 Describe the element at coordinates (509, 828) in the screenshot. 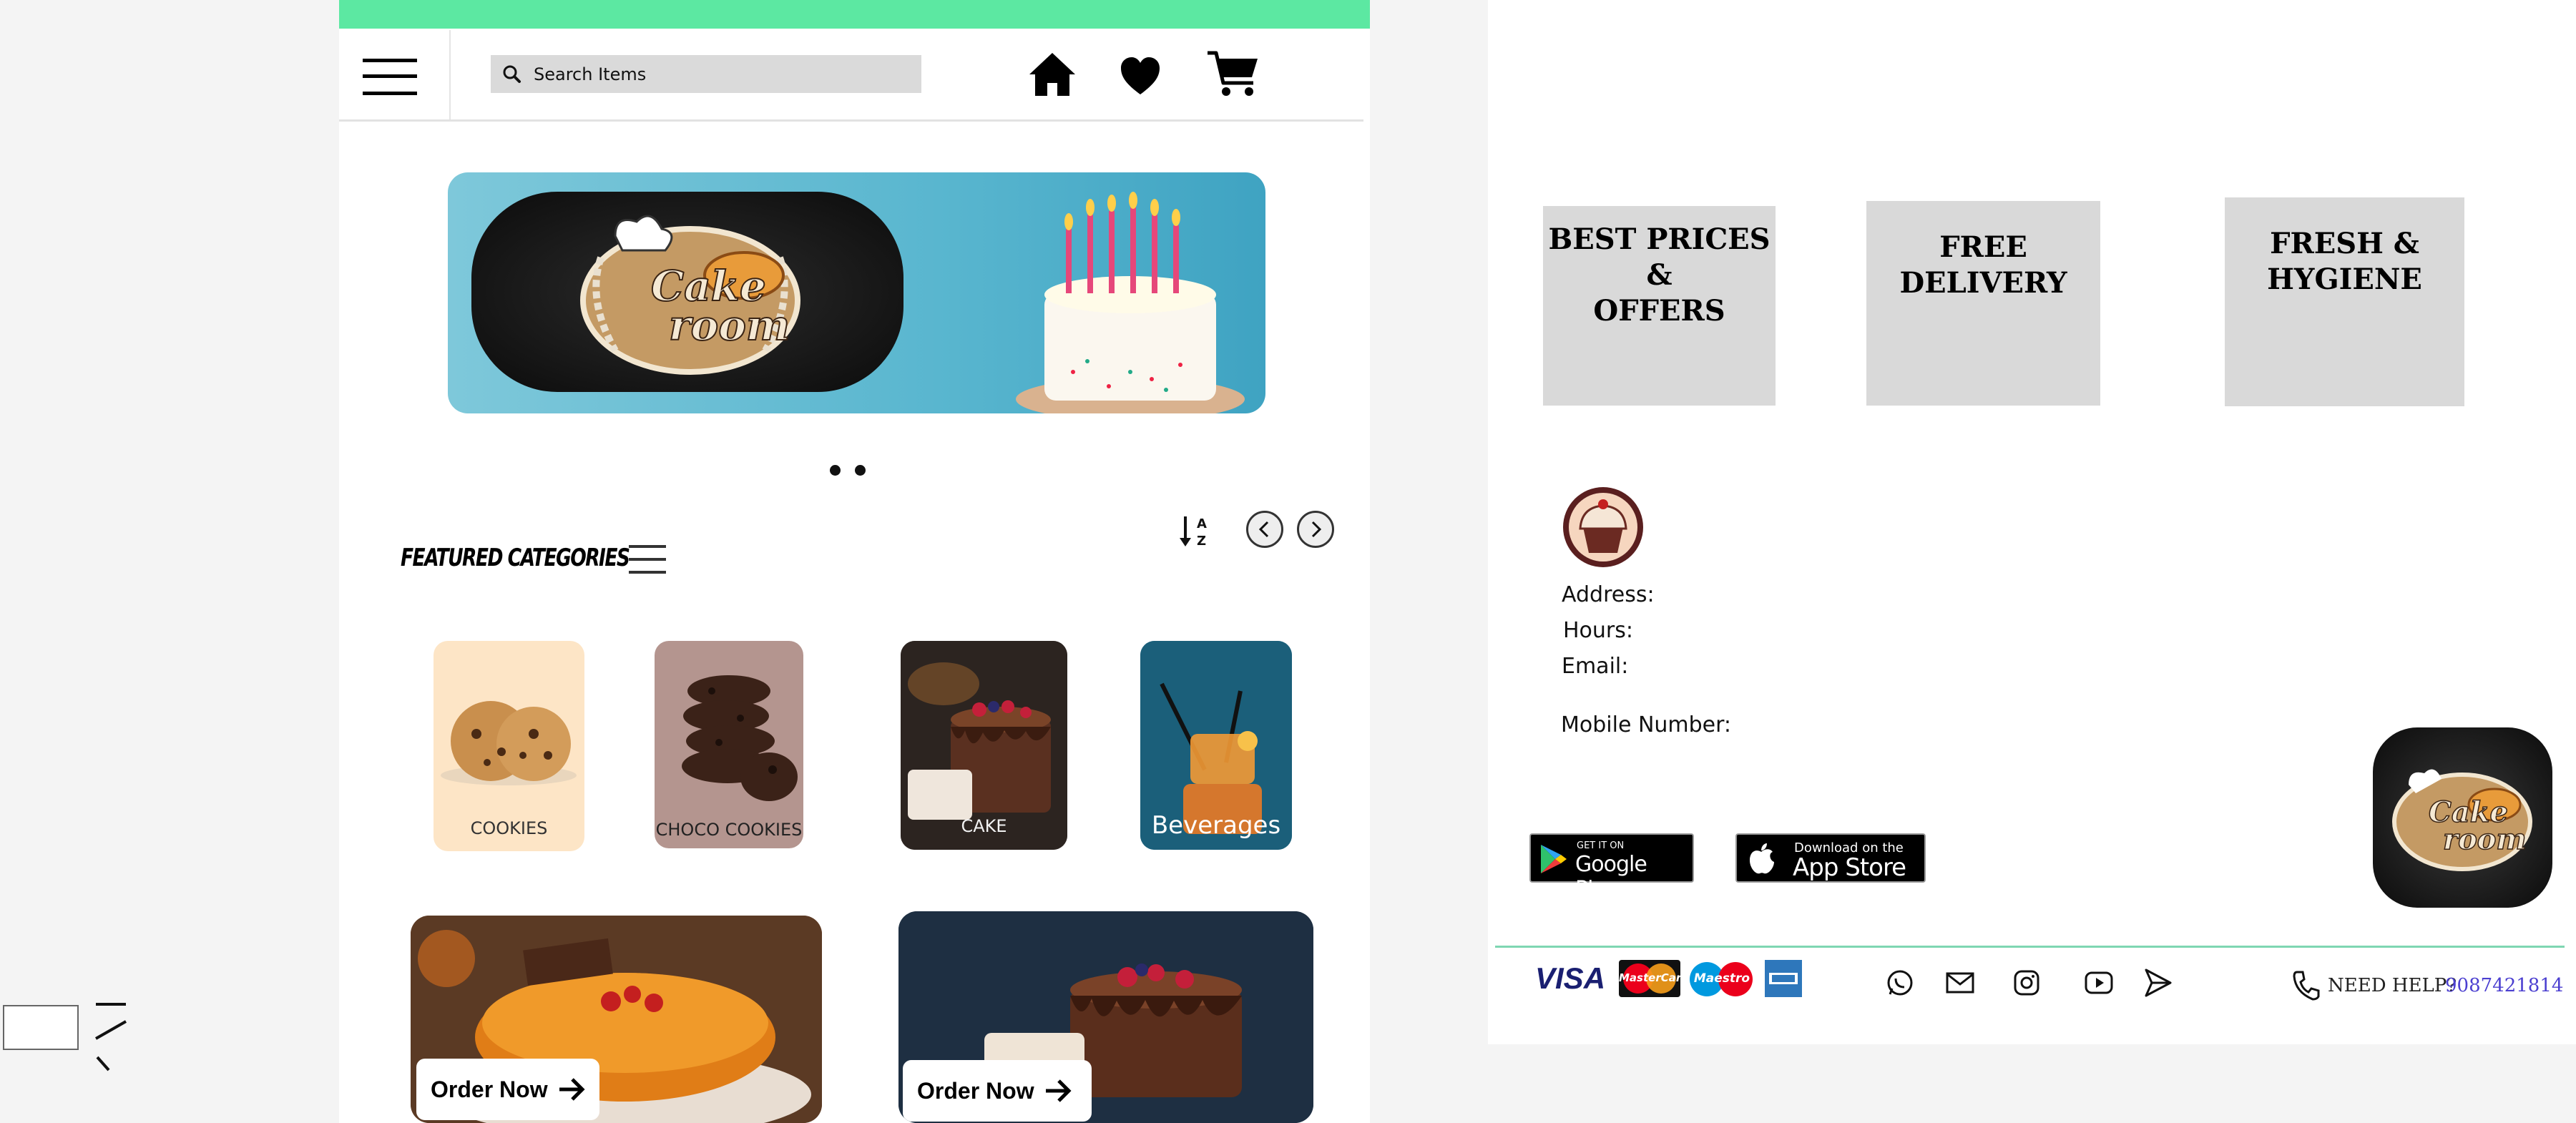

I see `category-label: COOKIES` at that location.